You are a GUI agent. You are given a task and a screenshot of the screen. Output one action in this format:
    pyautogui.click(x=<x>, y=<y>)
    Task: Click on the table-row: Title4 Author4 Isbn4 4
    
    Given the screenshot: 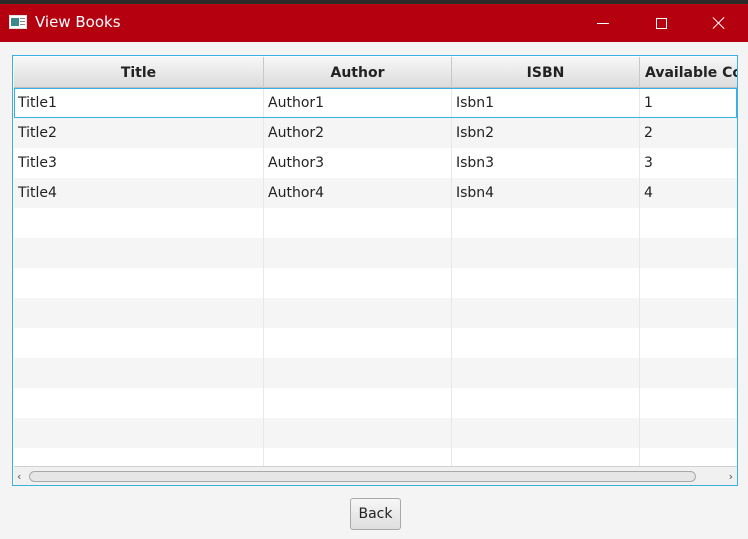 What is the action you would take?
    pyautogui.click(x=375, y=193)
    